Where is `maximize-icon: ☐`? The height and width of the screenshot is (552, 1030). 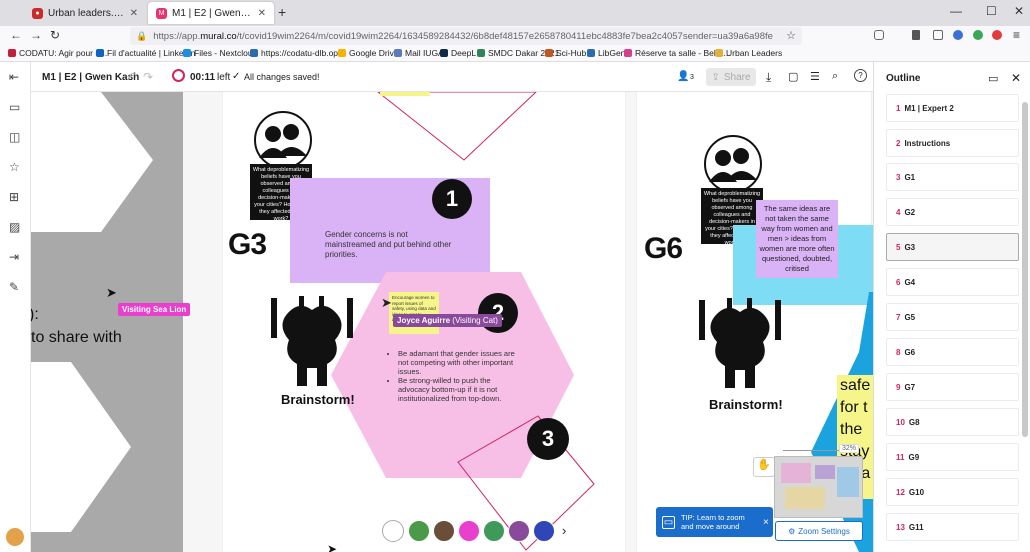
maximize-icon: ☐ is located at coordinates (991, 11).